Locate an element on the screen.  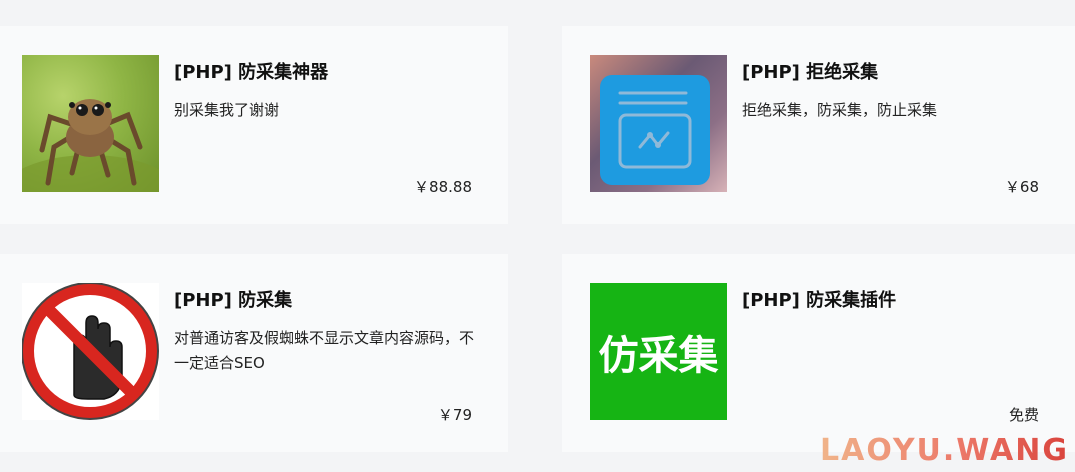
product-description: 对普通访客及假蜘蛛不显示文章内容源码，不一定适合SEO is located at coordinates (324, 350).